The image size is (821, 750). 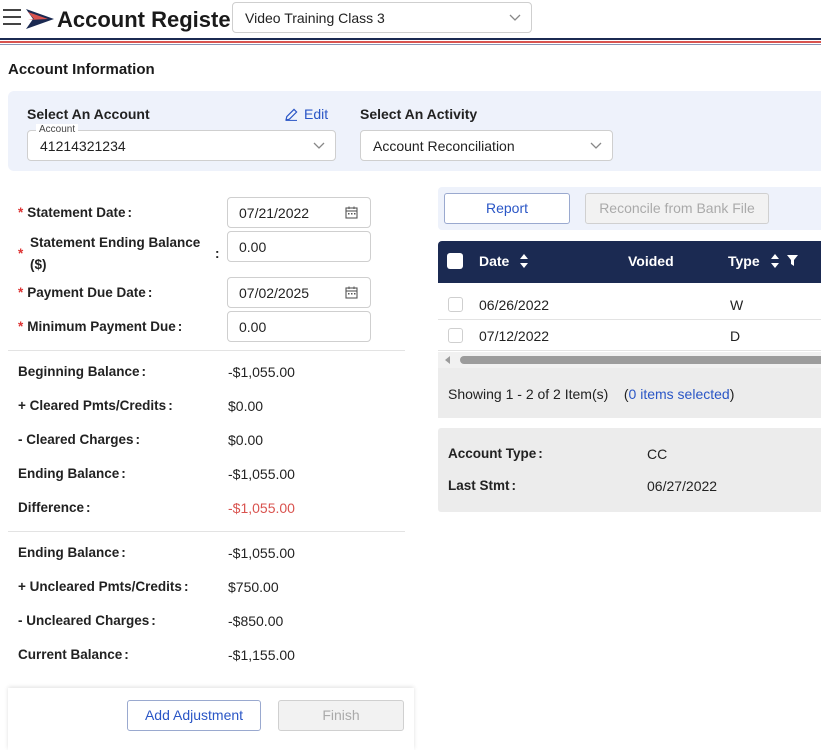 I want to click on payment-due-date-input: 07/02/2025, so click(x=299, y=292).